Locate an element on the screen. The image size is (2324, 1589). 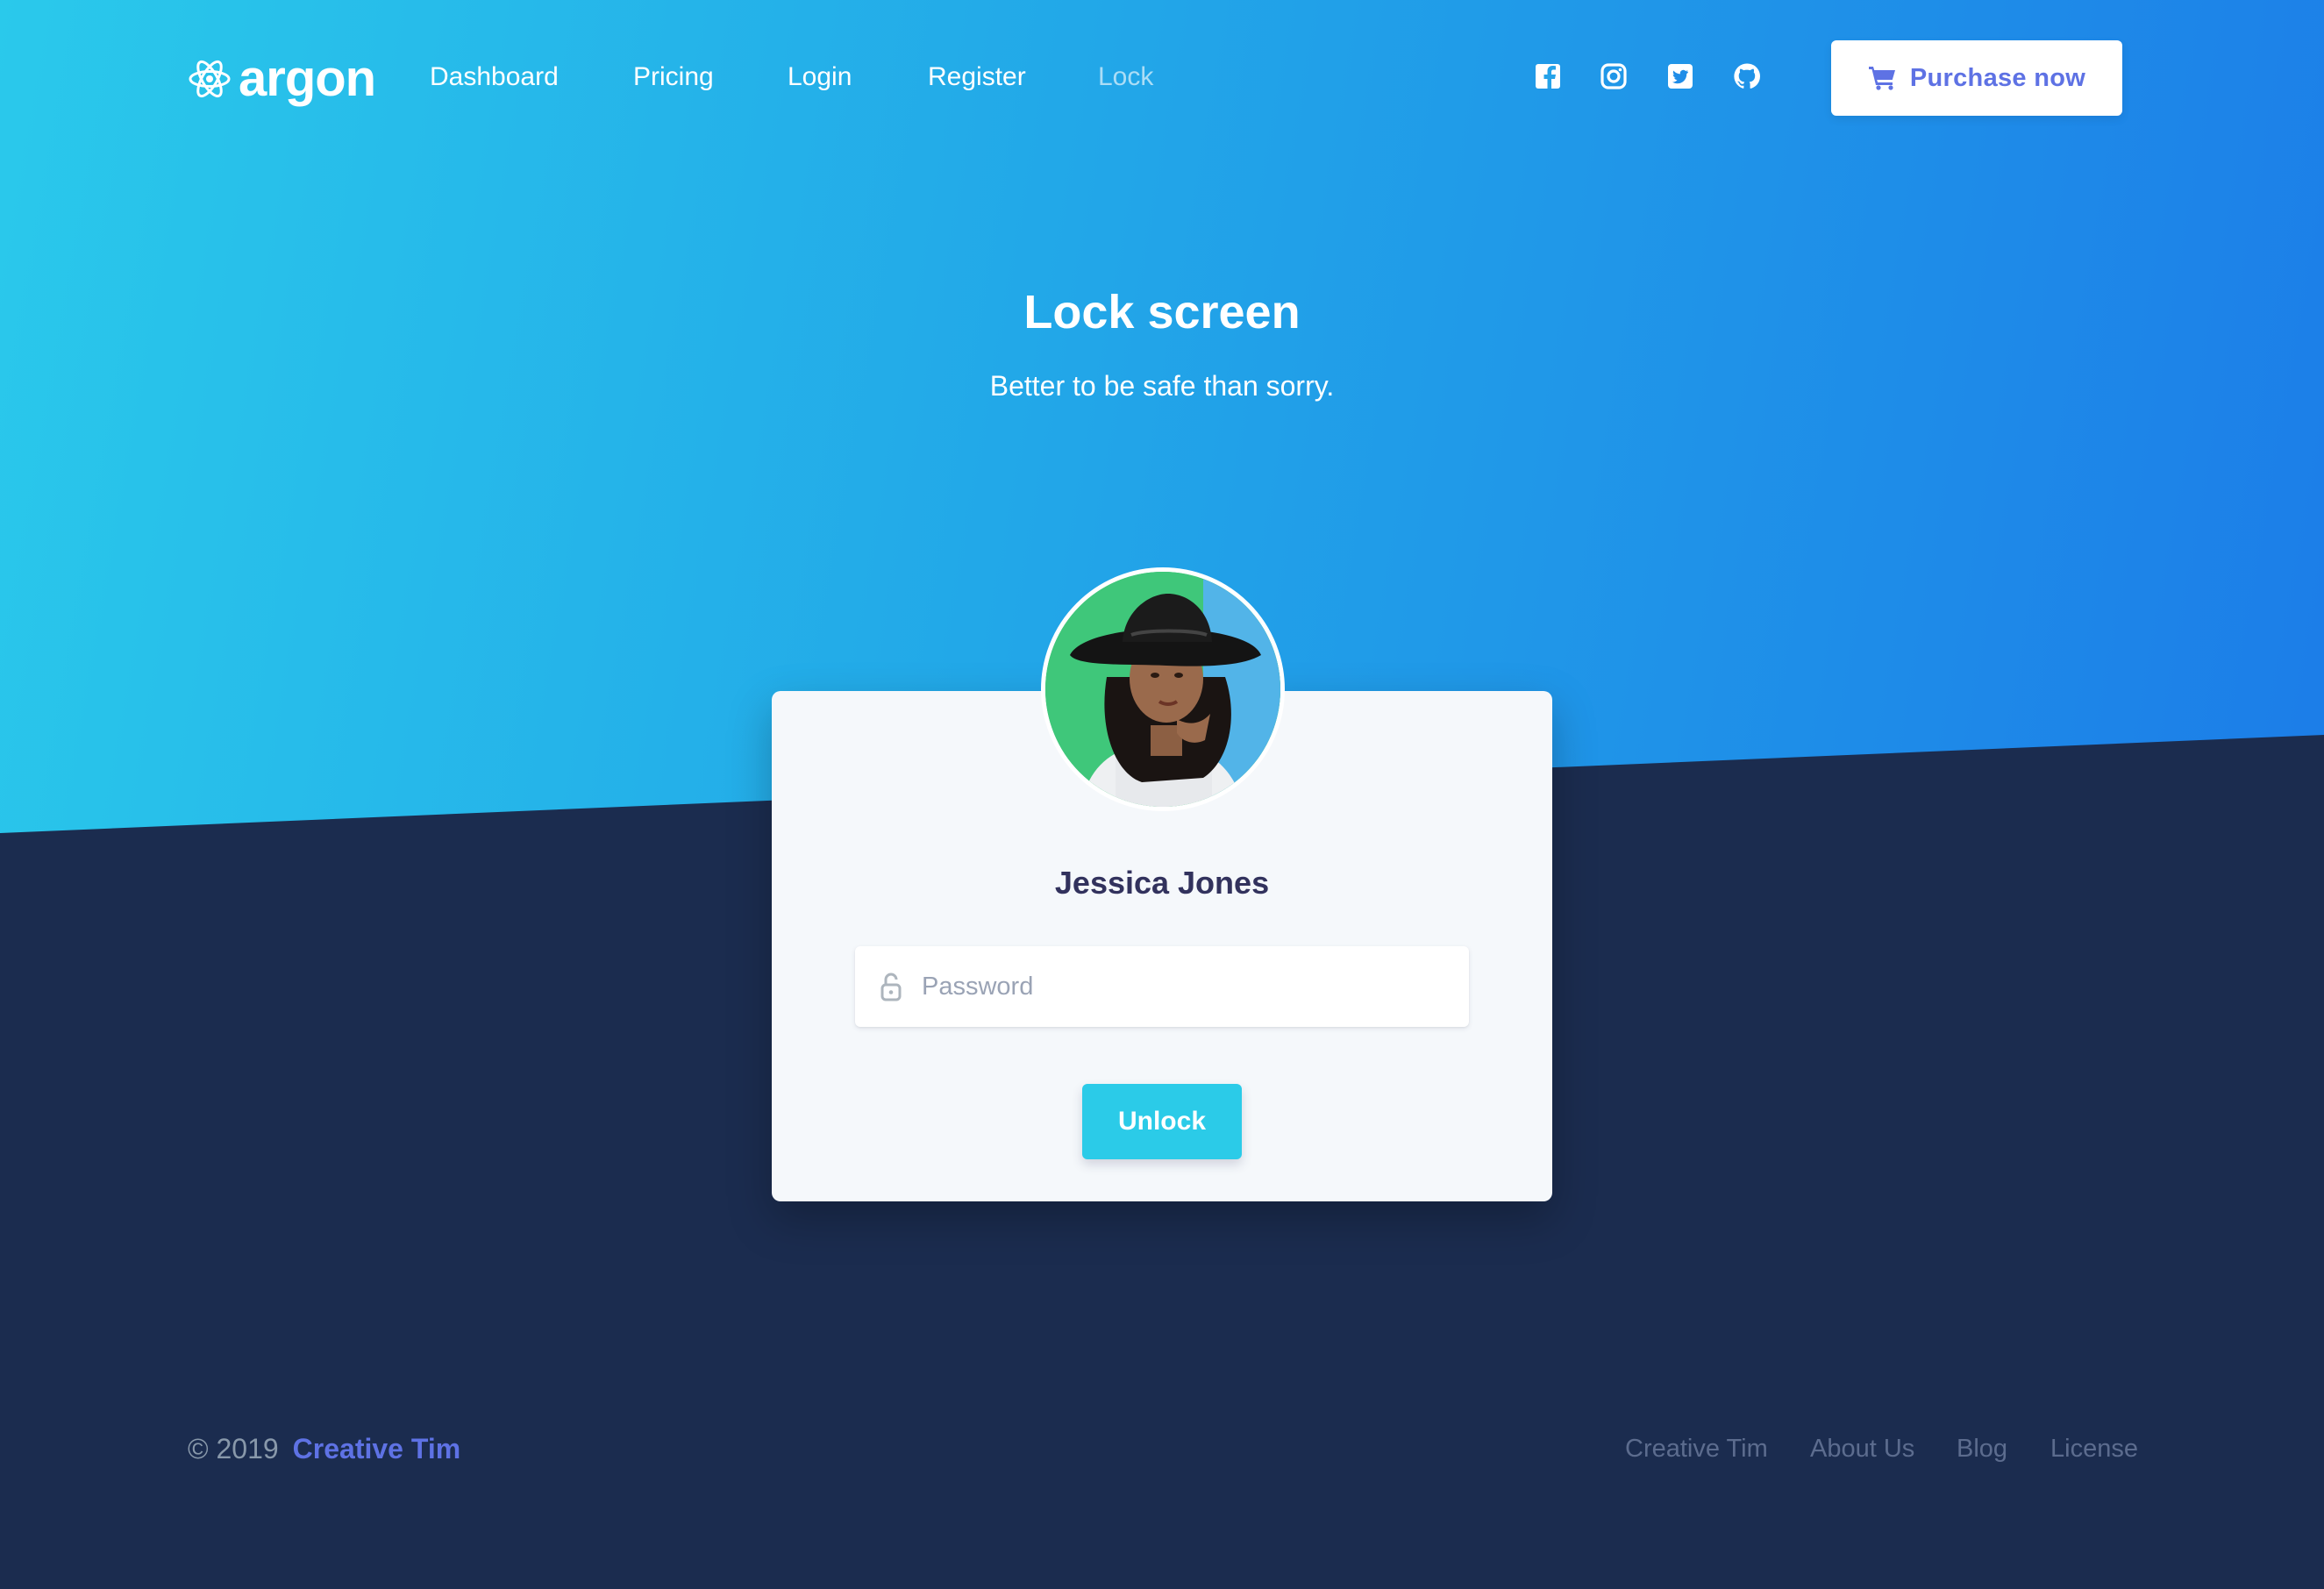
github-icon is located at coordinates (1747, 76).